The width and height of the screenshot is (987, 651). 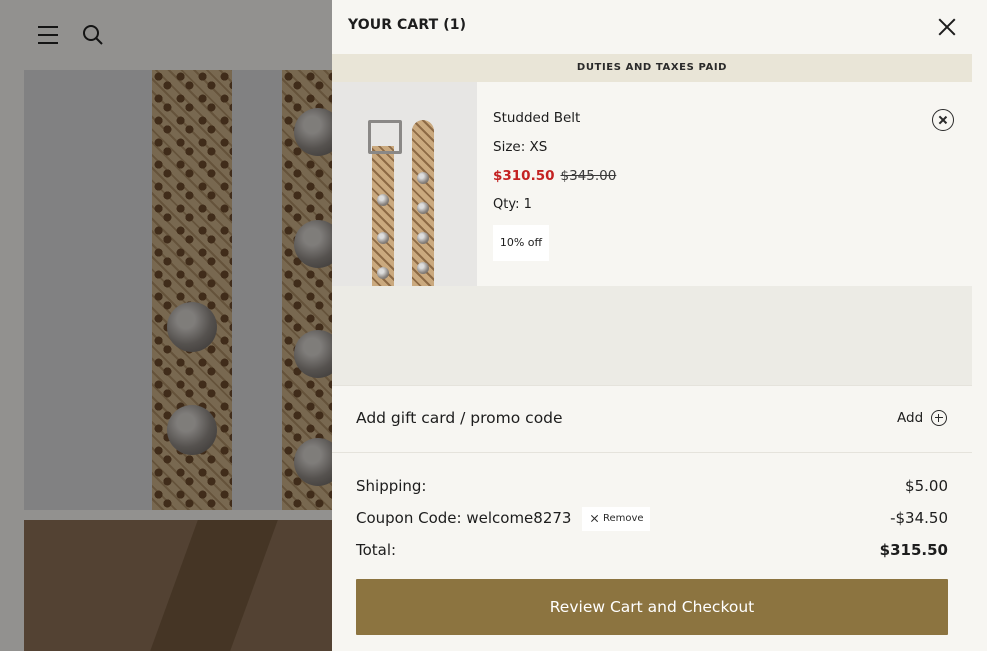 What do you see at coordinates (459, 418) in the screenshot?
I see `promo-label: Add gift card / promo code` at bounding box center [459, 418].